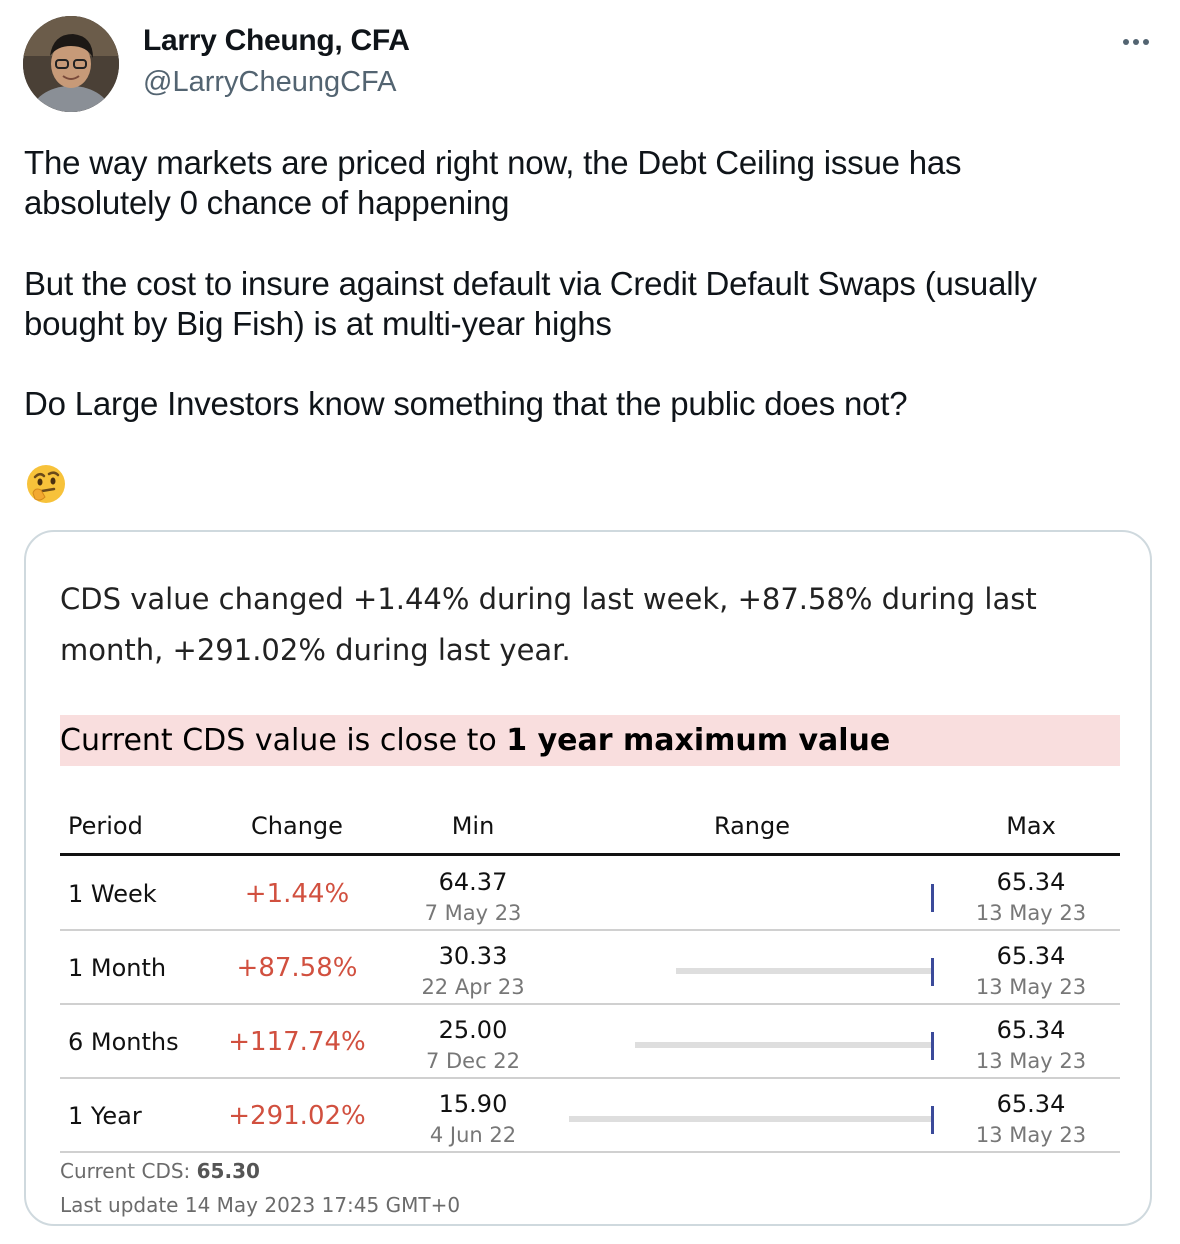 The height and width of the screenshot is (1244, 1180). Describe the element at coordinates (267, 202) in the screenshot. I see `tweet-text-line: absolutely 0 chance of happening` at that location.